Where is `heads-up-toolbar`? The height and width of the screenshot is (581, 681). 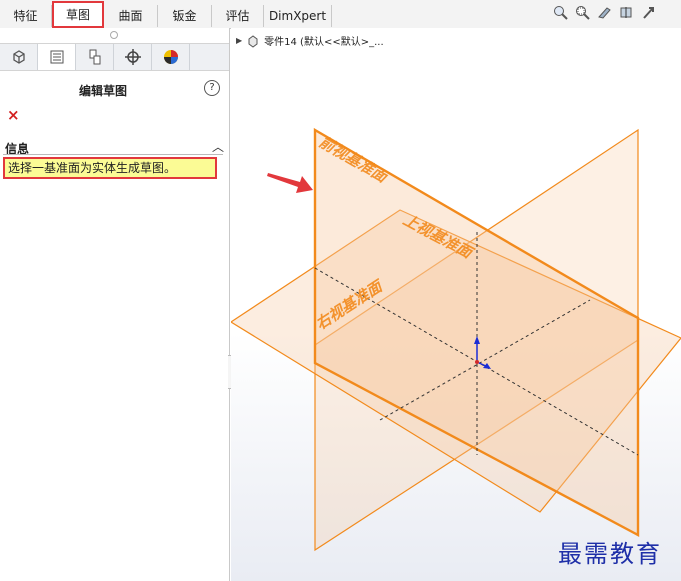
heads-up-toolbar is located at coordinates (604, 12).